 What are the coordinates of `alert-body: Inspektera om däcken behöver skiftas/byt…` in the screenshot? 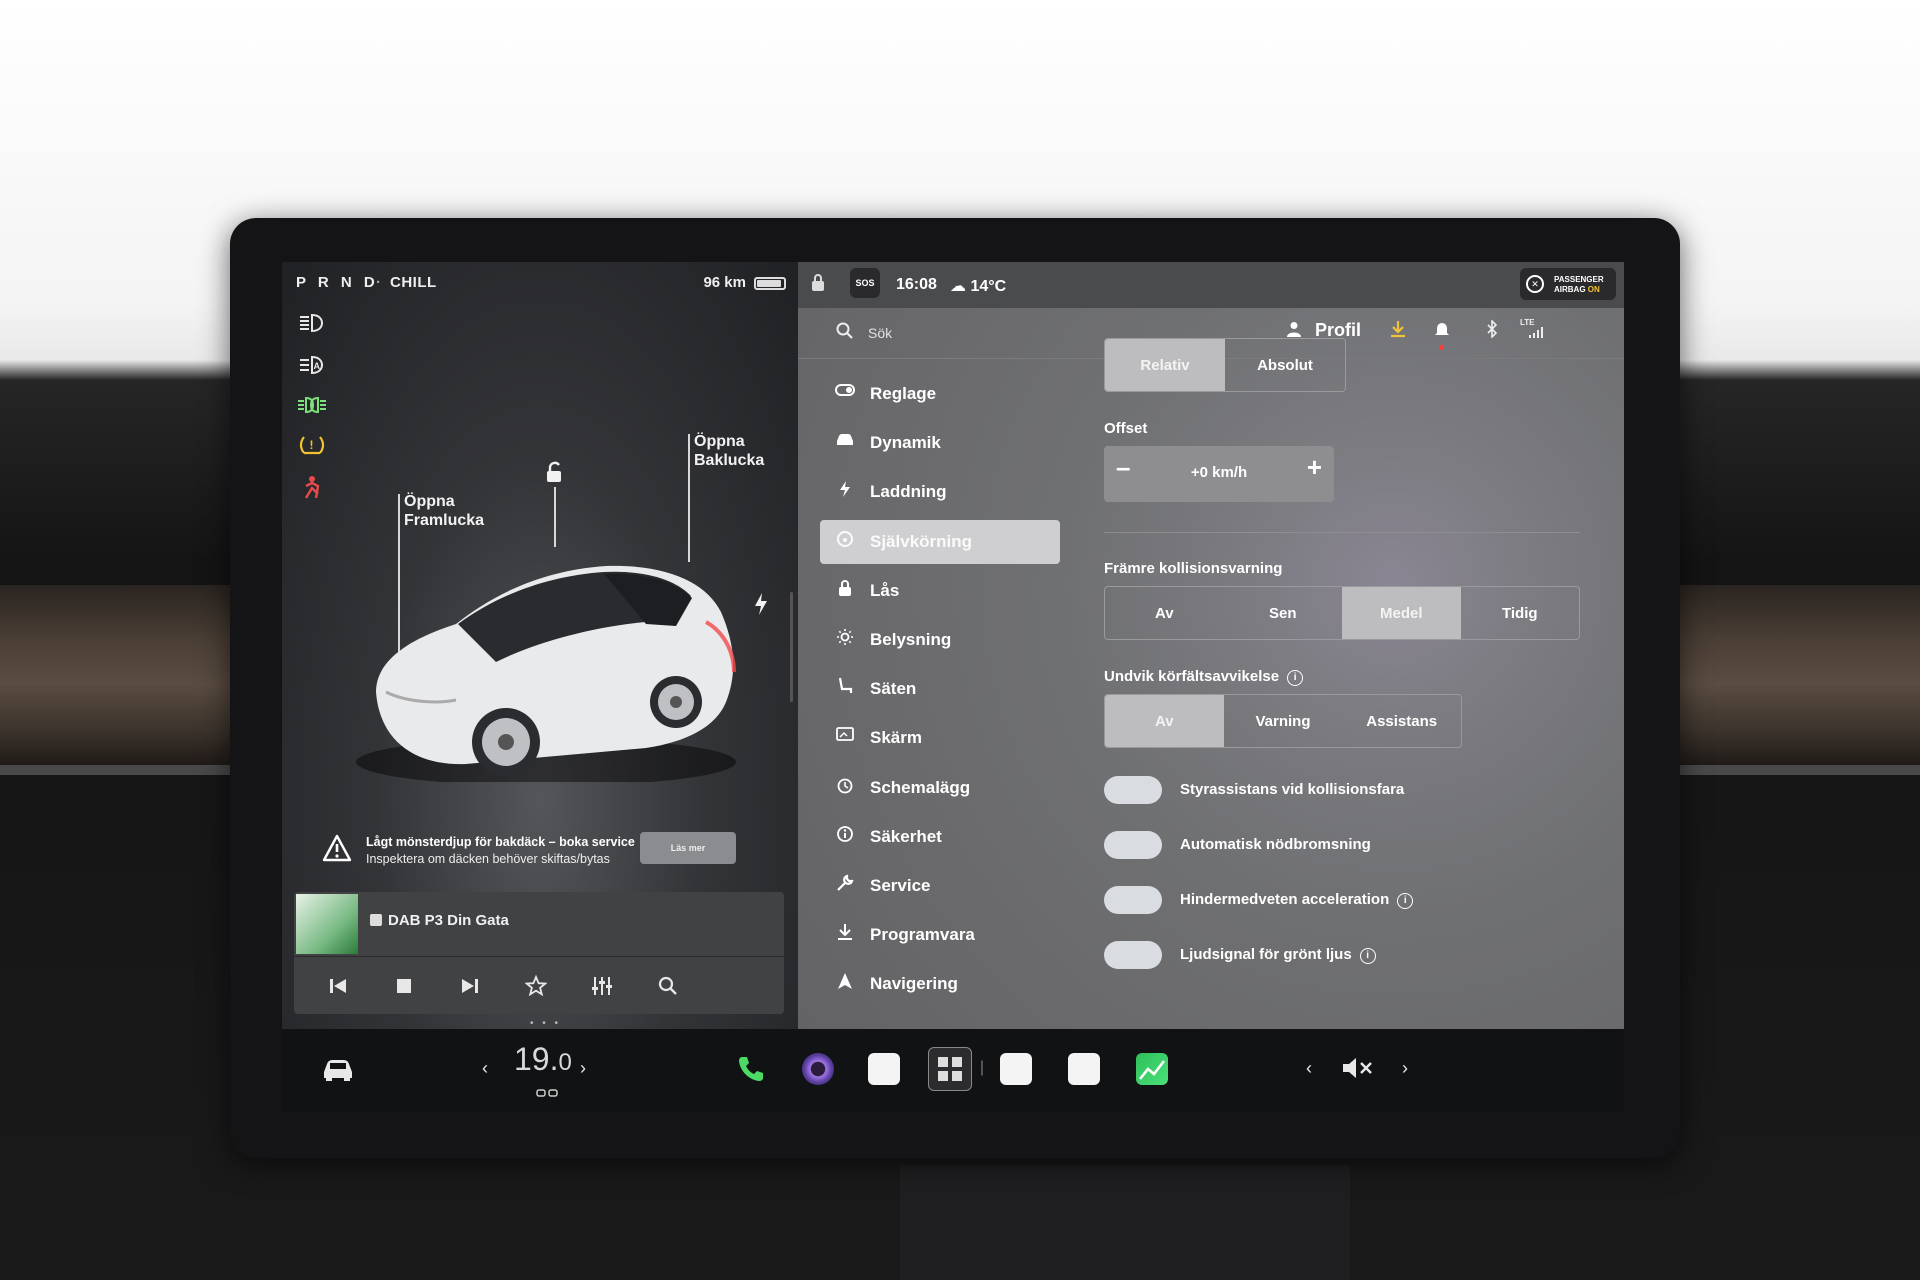 It's located at (488, 859).